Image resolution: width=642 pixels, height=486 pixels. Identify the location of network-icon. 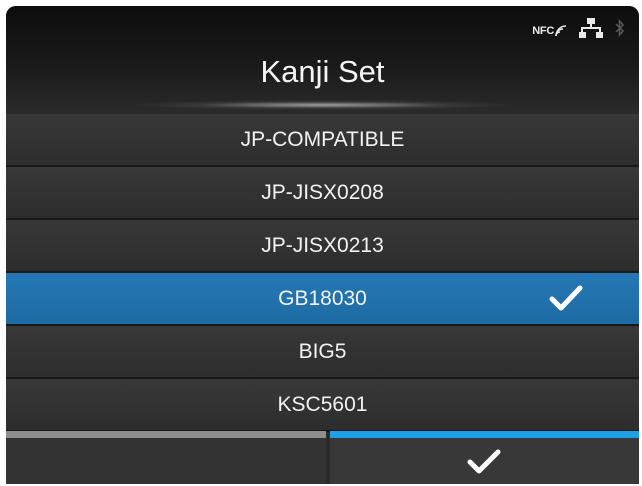
(591, 30).